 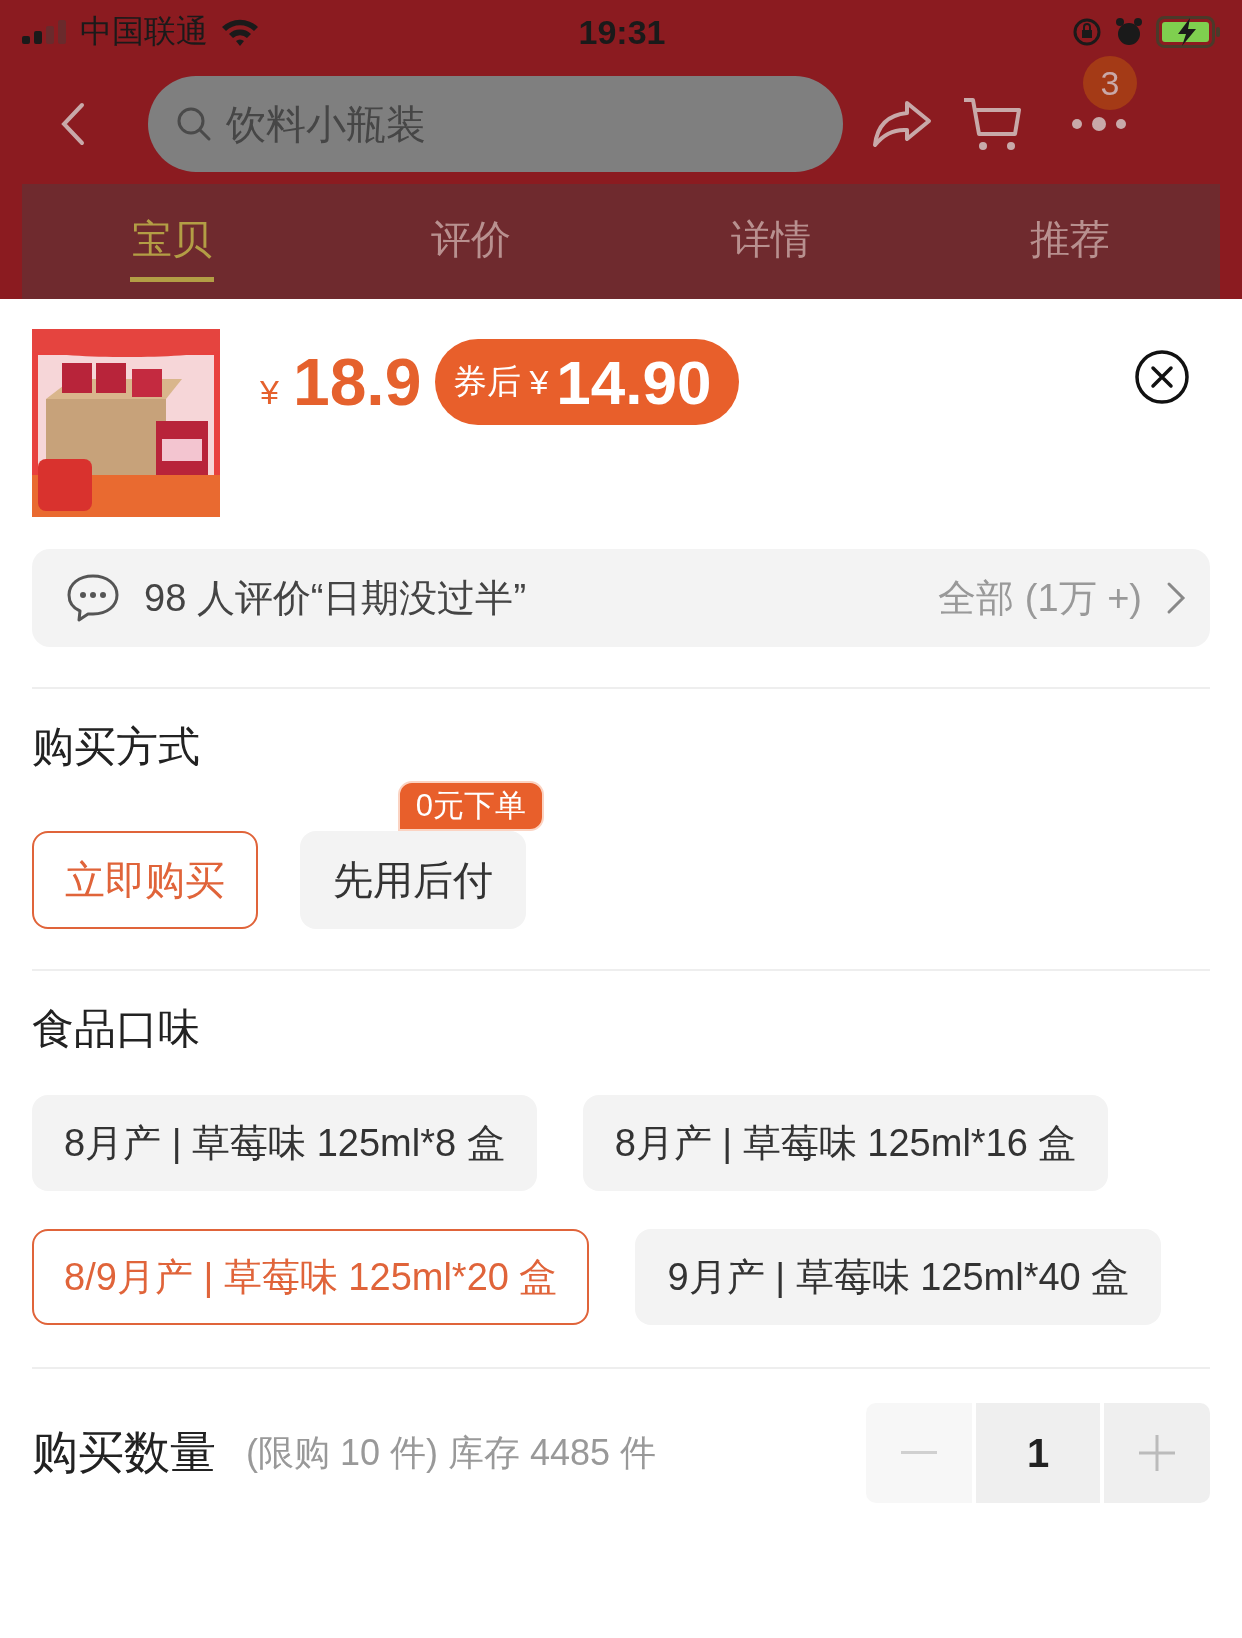 What do you see at coordinates (898, 1277) in the screenshot?
I see `flavor-option: 9月产 | 草莓味 125ml*40 盒` at bounding box center [898, 1277].